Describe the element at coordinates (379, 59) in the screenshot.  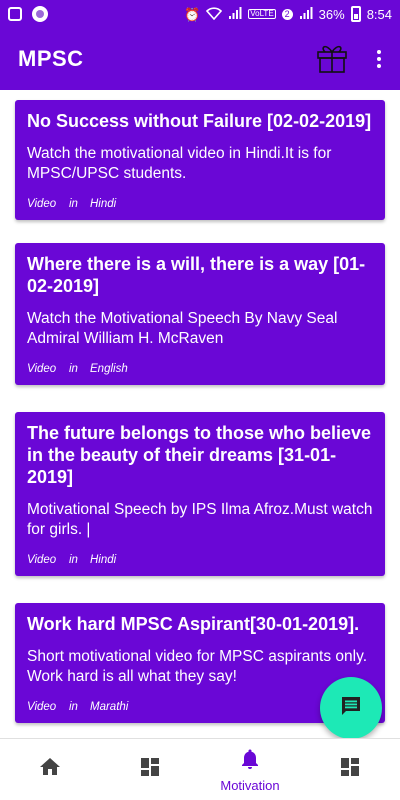
I see `more-options-icon` at that location.